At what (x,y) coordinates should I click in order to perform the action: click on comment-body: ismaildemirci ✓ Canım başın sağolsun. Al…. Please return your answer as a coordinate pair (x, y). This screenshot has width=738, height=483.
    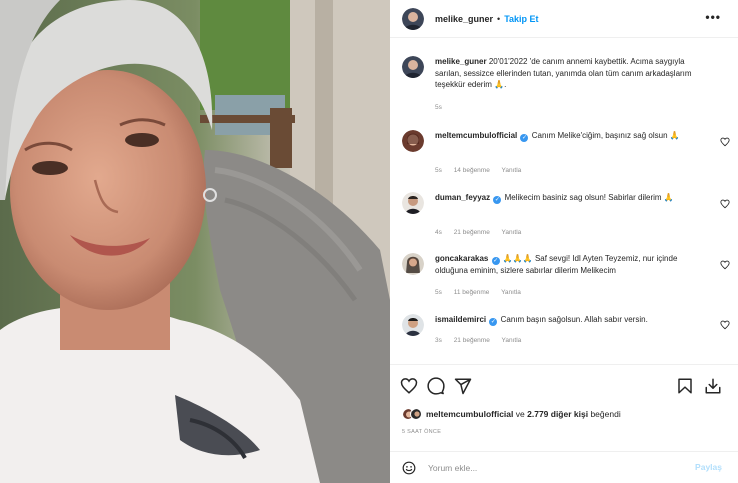
    Looking at the image, I should click on (569, 320).